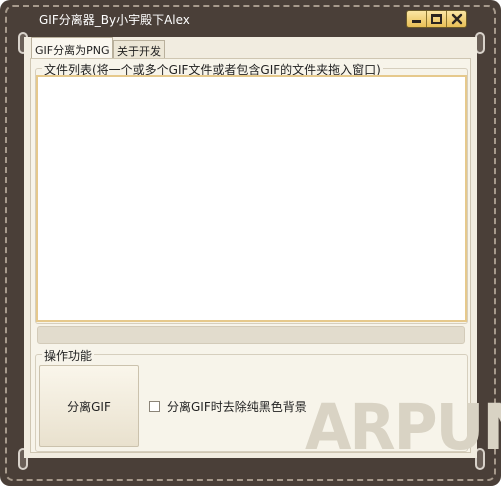 This screenshot has width=501, height=486. I want to click on minimize-icon, so click(416, 21).